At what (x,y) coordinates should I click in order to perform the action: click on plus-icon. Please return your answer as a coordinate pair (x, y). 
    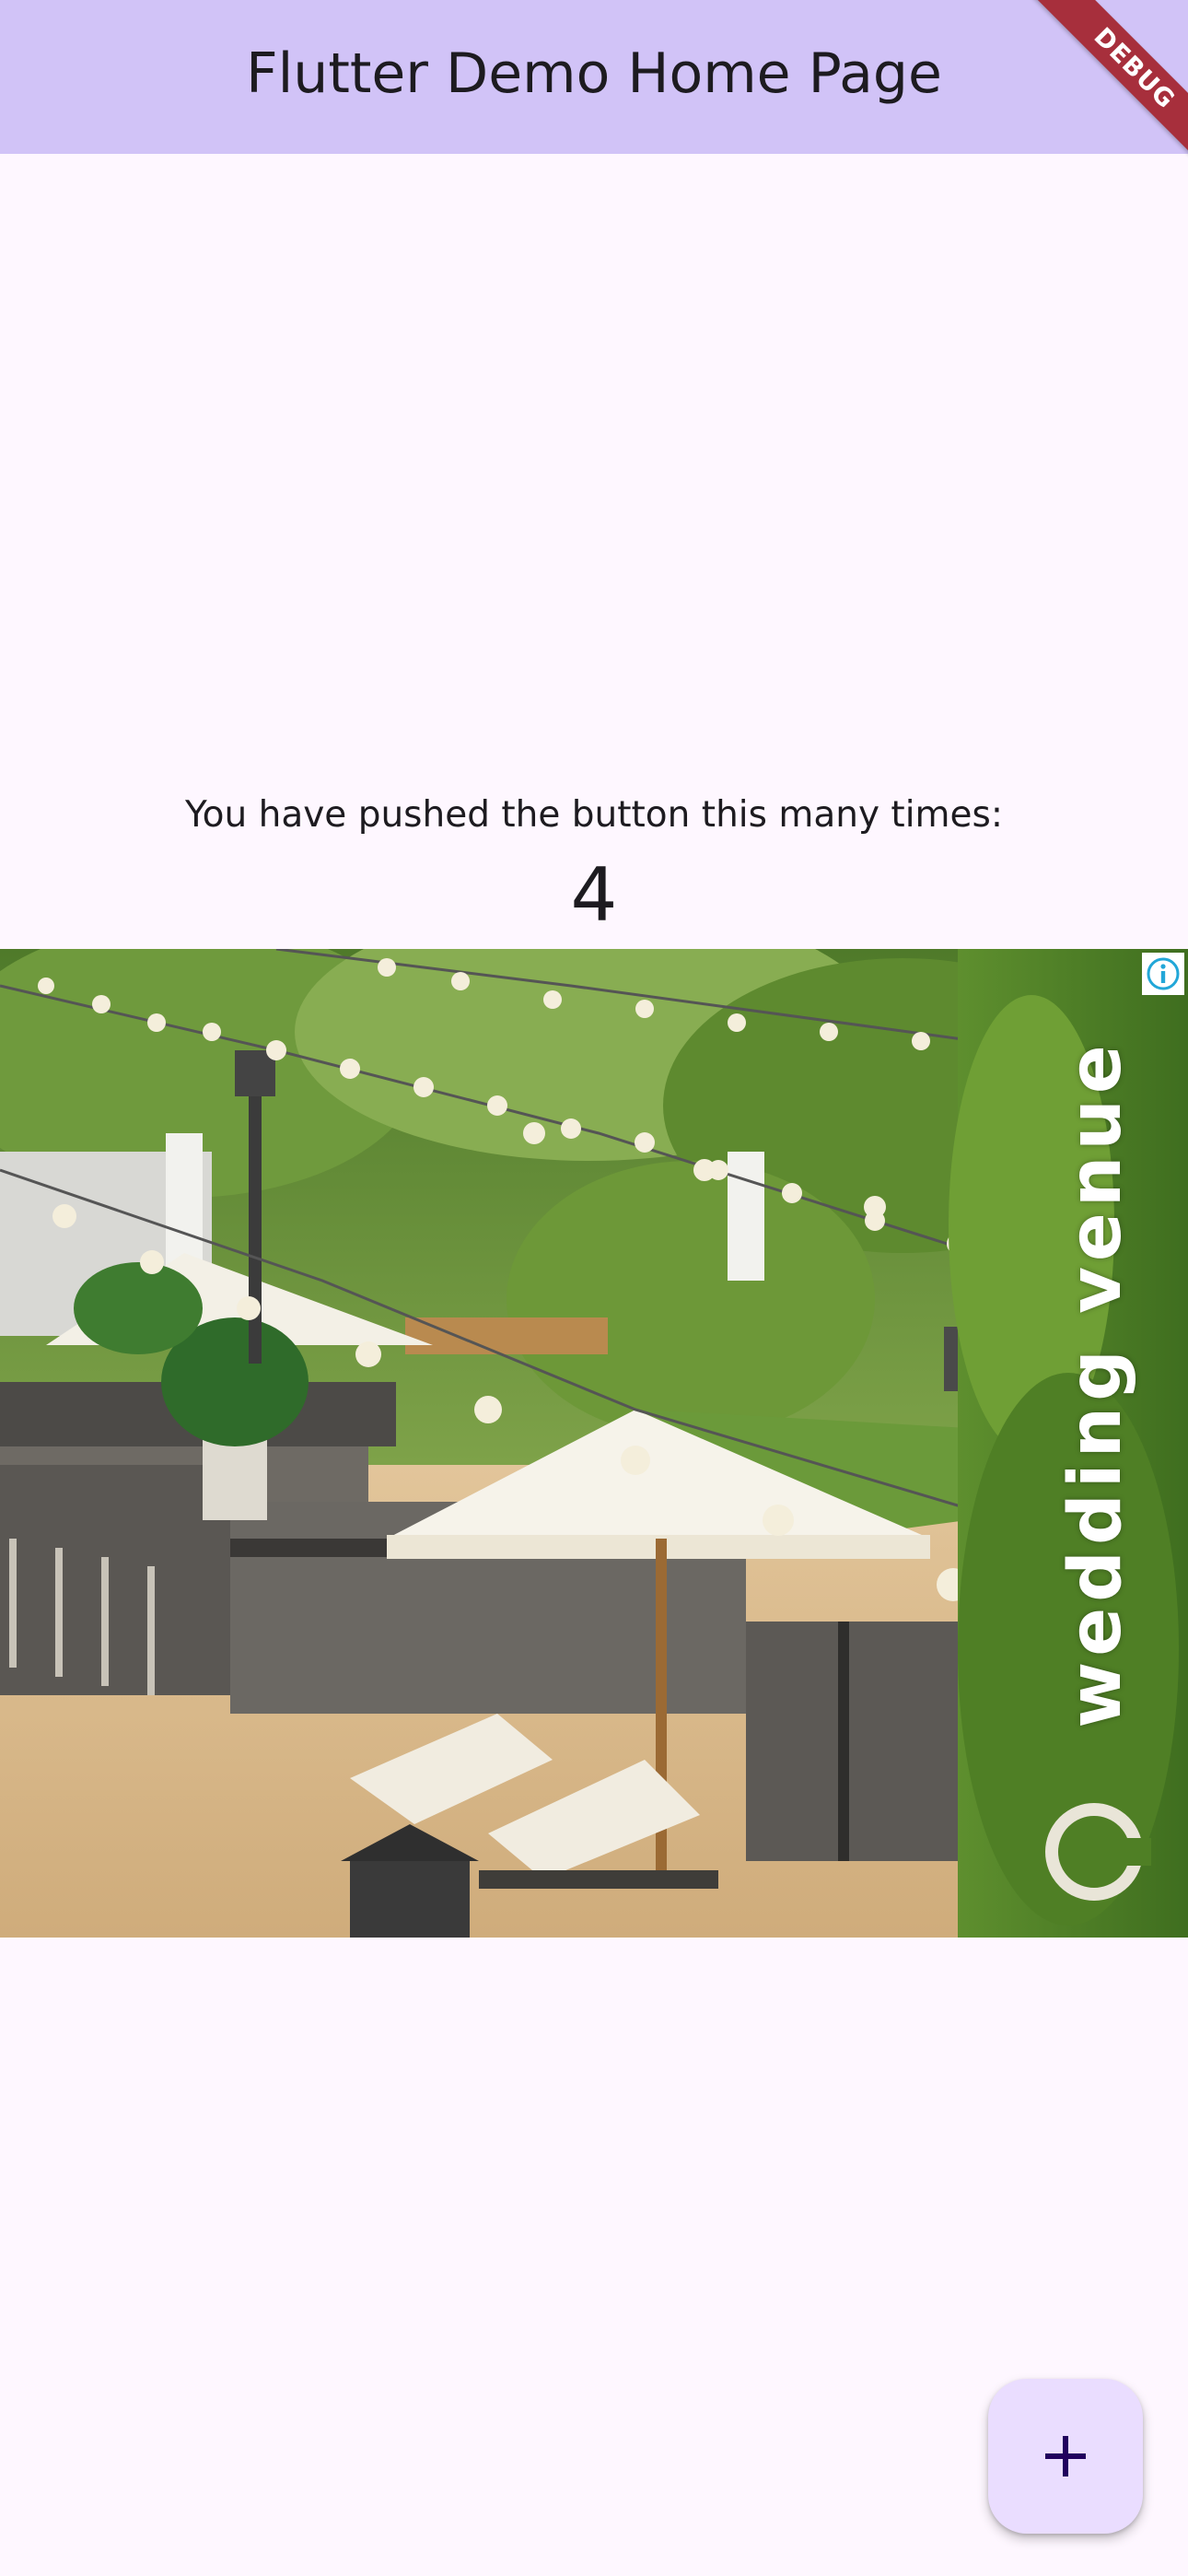
    Looking at the image, I should click on (1065, 2456).